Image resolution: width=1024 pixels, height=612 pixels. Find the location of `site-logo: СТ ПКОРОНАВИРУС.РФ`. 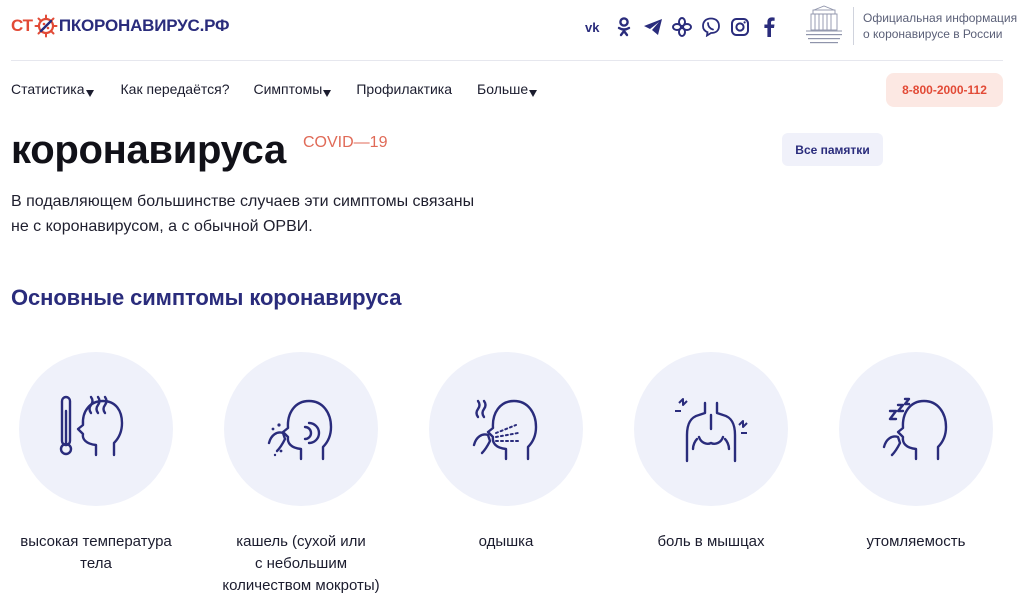

site-logo: СТ ПКОРОНАВИРУС.РФ is located at coordinates (120, 26).